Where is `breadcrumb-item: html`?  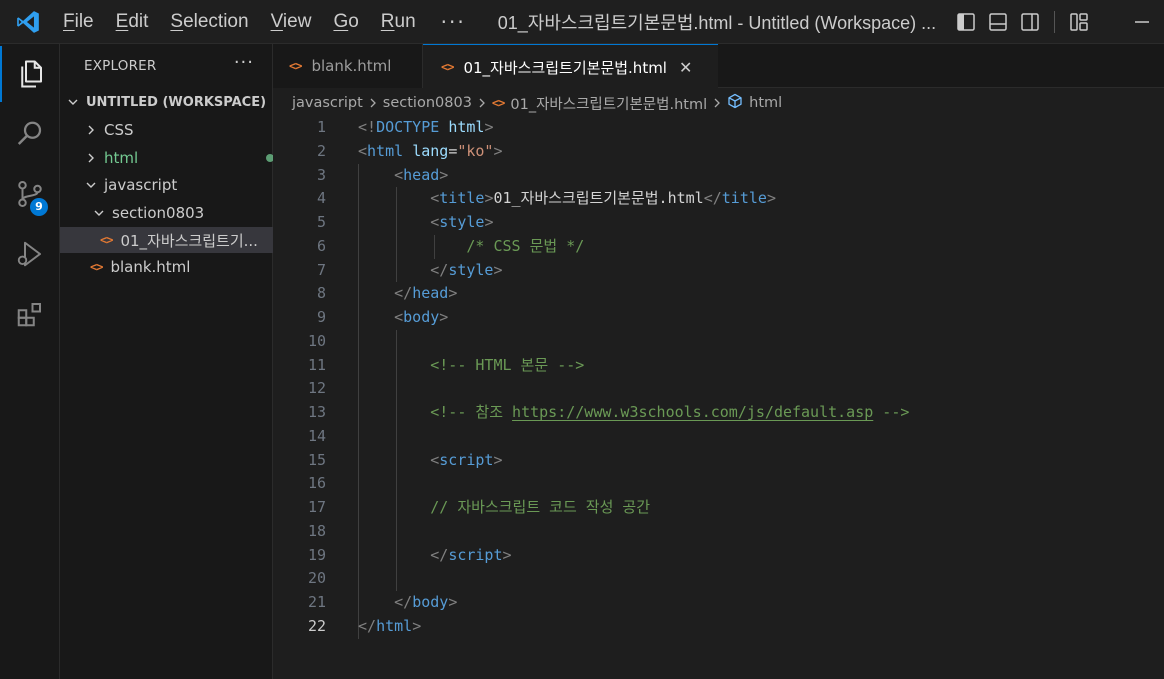 breadcrumb-item: html is located at coordinates (765, 103).